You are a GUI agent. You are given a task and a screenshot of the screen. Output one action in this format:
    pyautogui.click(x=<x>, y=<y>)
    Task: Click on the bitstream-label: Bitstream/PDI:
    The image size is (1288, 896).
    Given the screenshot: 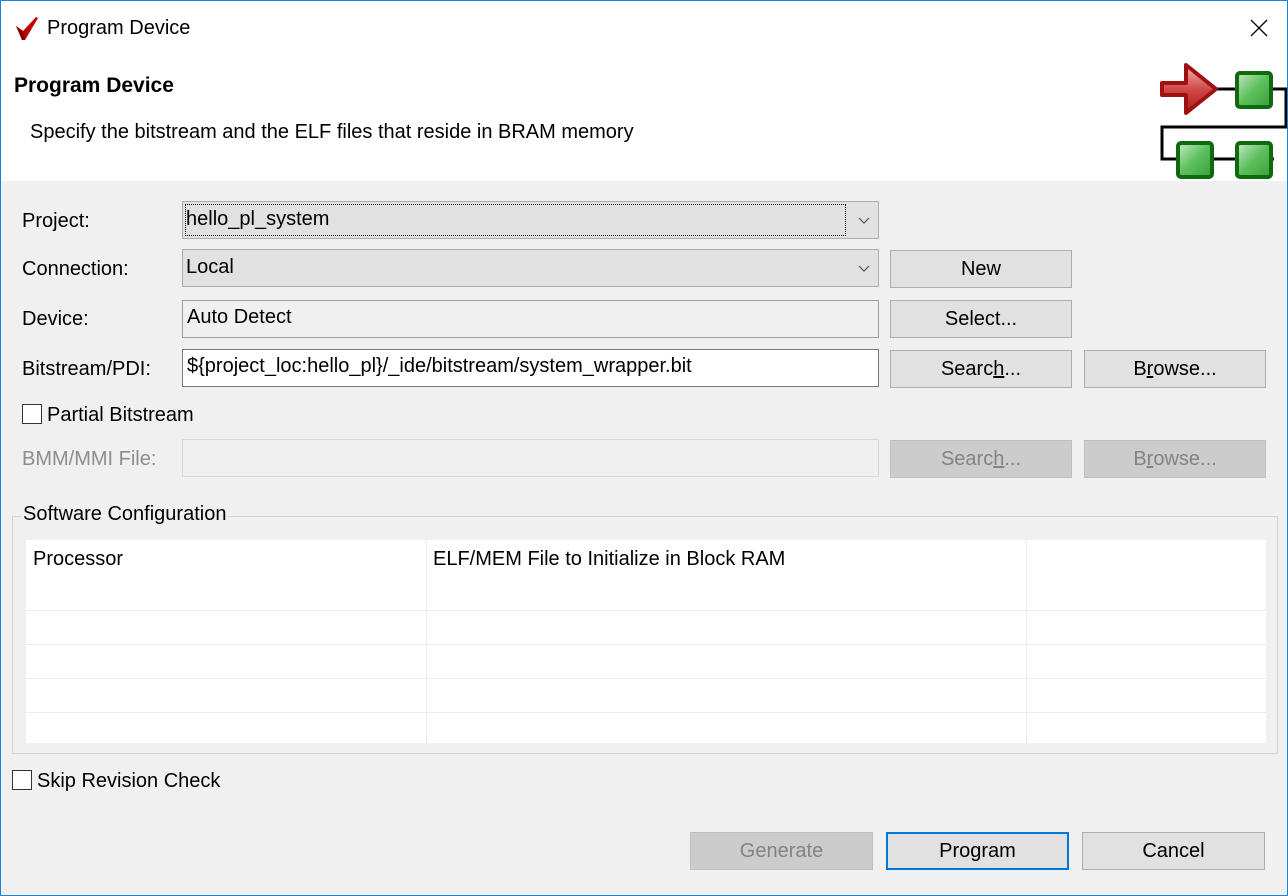 What is the action you would take?
    pyautogui.click(x=86, y=369)
    